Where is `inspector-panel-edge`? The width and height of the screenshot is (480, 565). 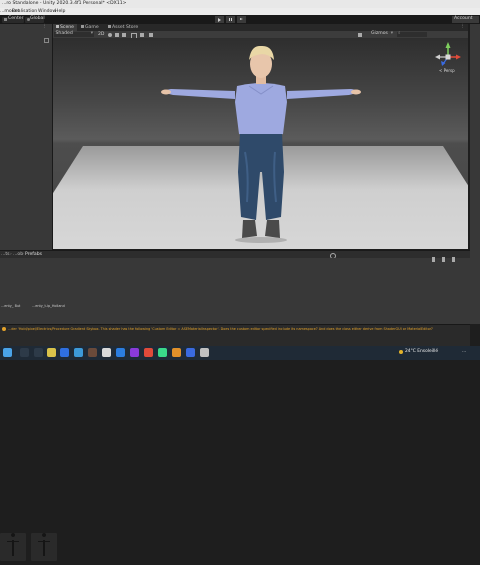
inspector-panel-edge is located at coordinates (475, 174).